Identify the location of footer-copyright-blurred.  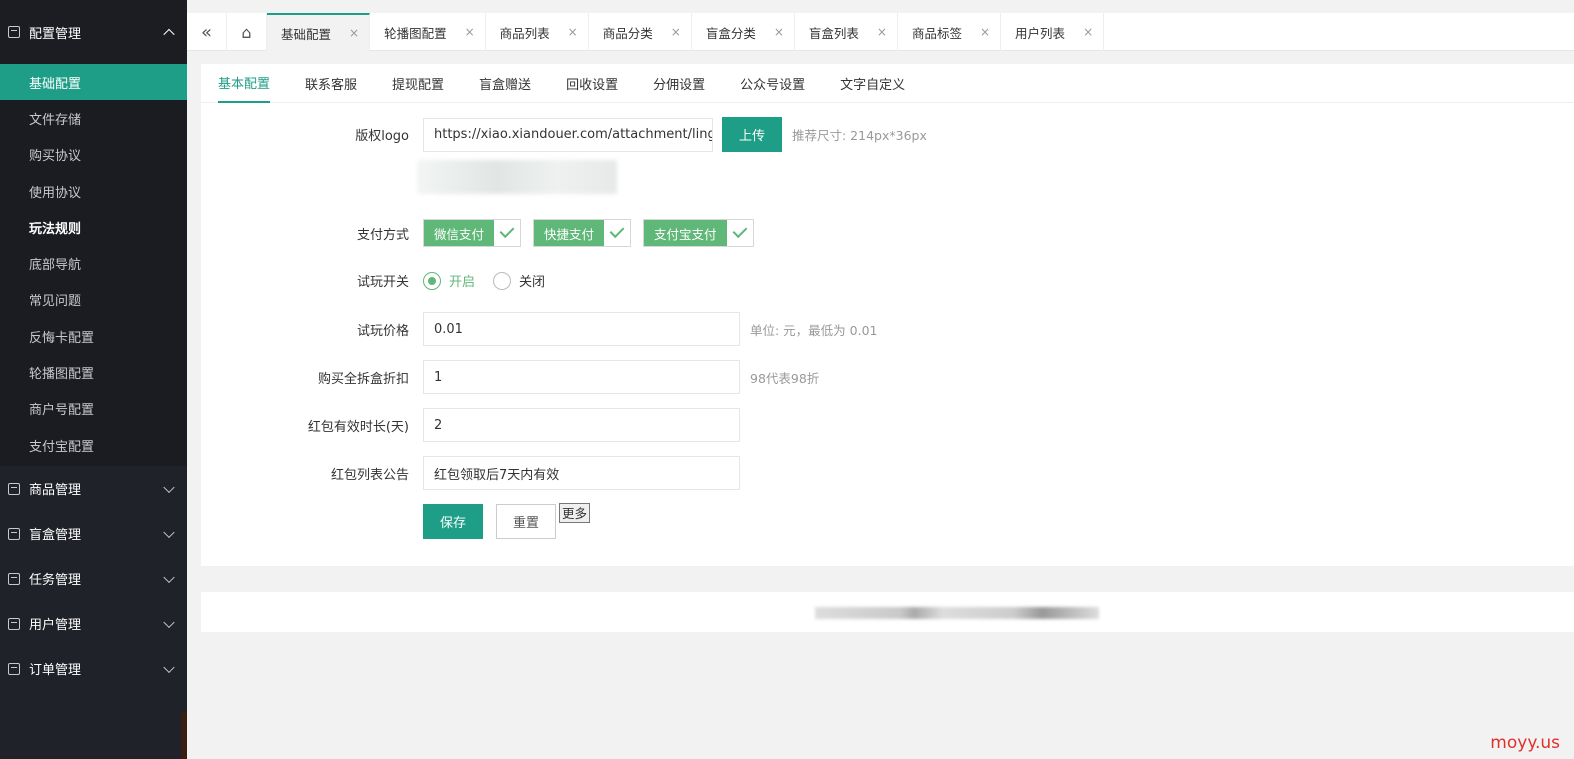
(957, 613).